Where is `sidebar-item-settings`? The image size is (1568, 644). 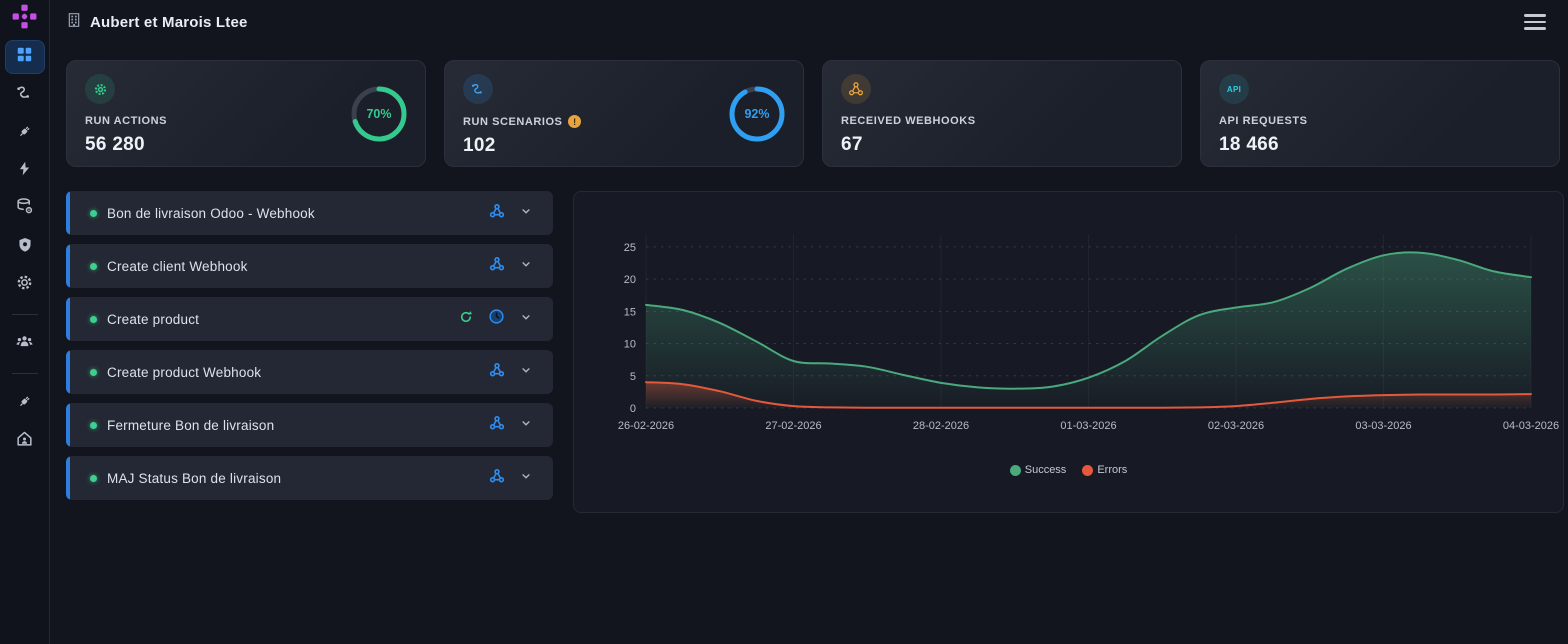 sidebar-item-settings is located at coordinates (25, 285).